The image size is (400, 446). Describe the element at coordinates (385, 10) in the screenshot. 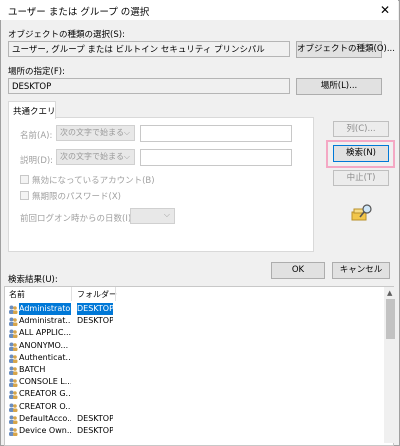

I see `close-button: ✕` at that location.